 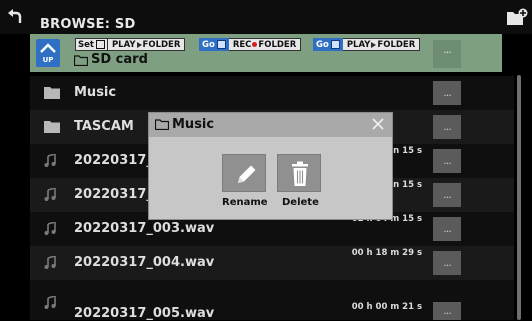 What do you see at coordinates (519, 197) in the screenshot?
I see `scrollbar` at bounding box center [519, 197].